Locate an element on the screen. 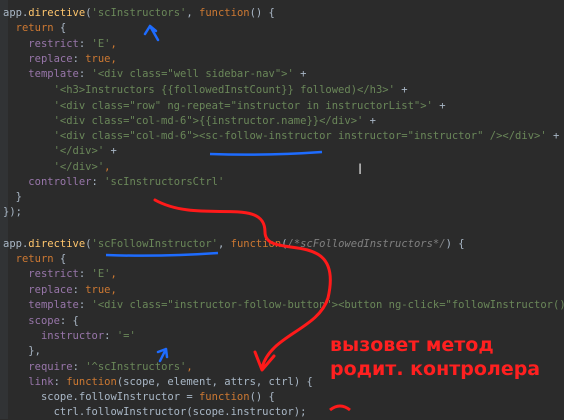  red-curve-arrow is located at coordinates (242, 284).